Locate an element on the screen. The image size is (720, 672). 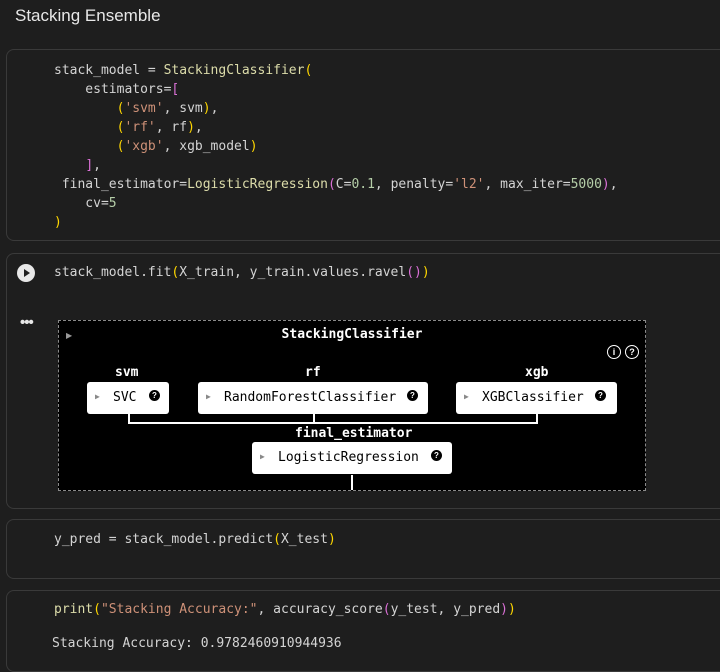
code-line: y_pred = stack_model.predict(X_test) is located at coordinates (195, 539).